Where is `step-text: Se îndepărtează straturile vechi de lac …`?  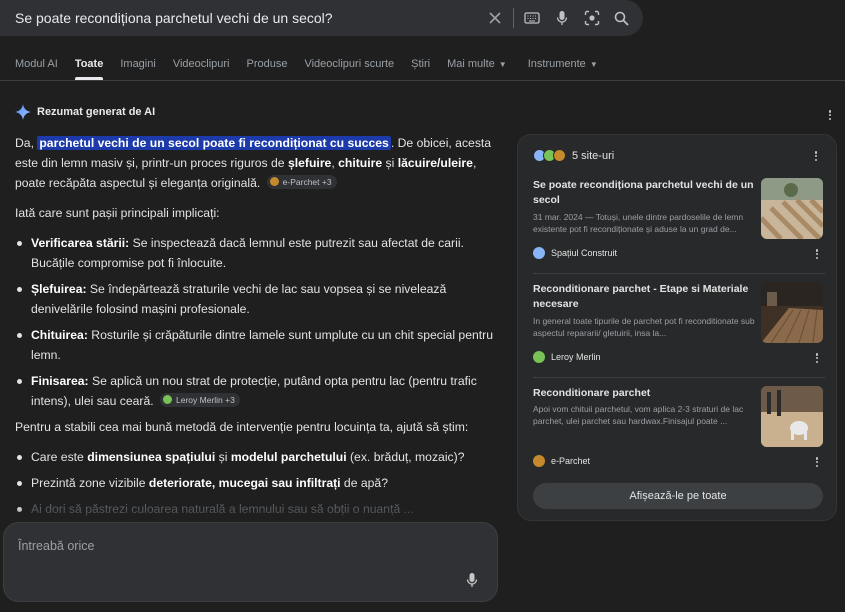
step-text: Se îndepărtează straturile vechi de lac … is located at coordinates (239, 299).